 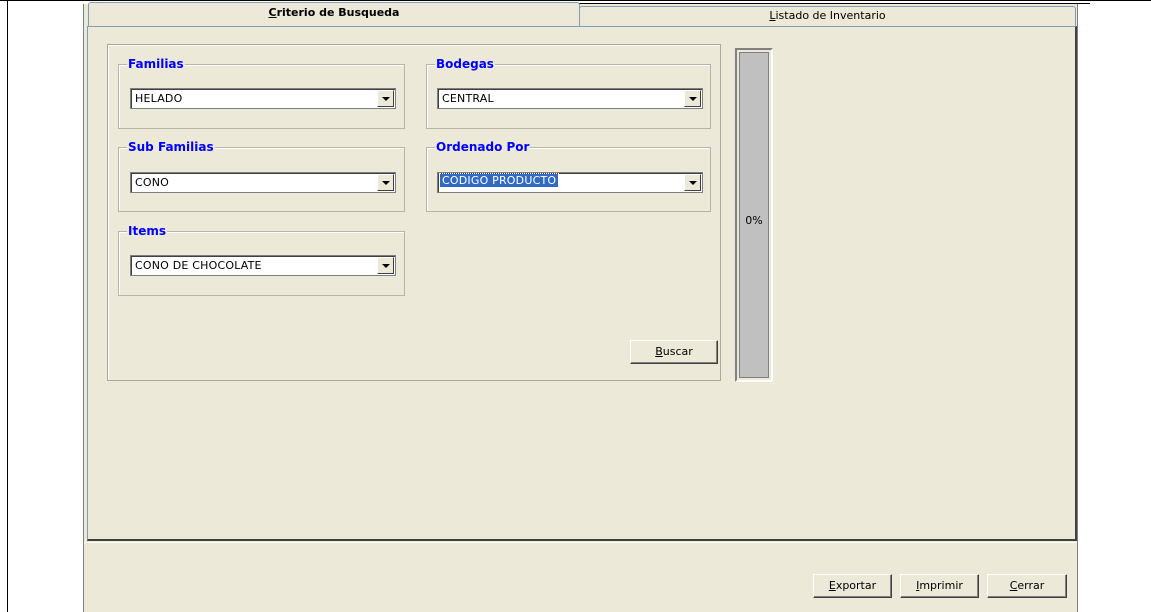 I want to click on tab-inventory-label: istado de Inventario, so click(x=830, y=15).